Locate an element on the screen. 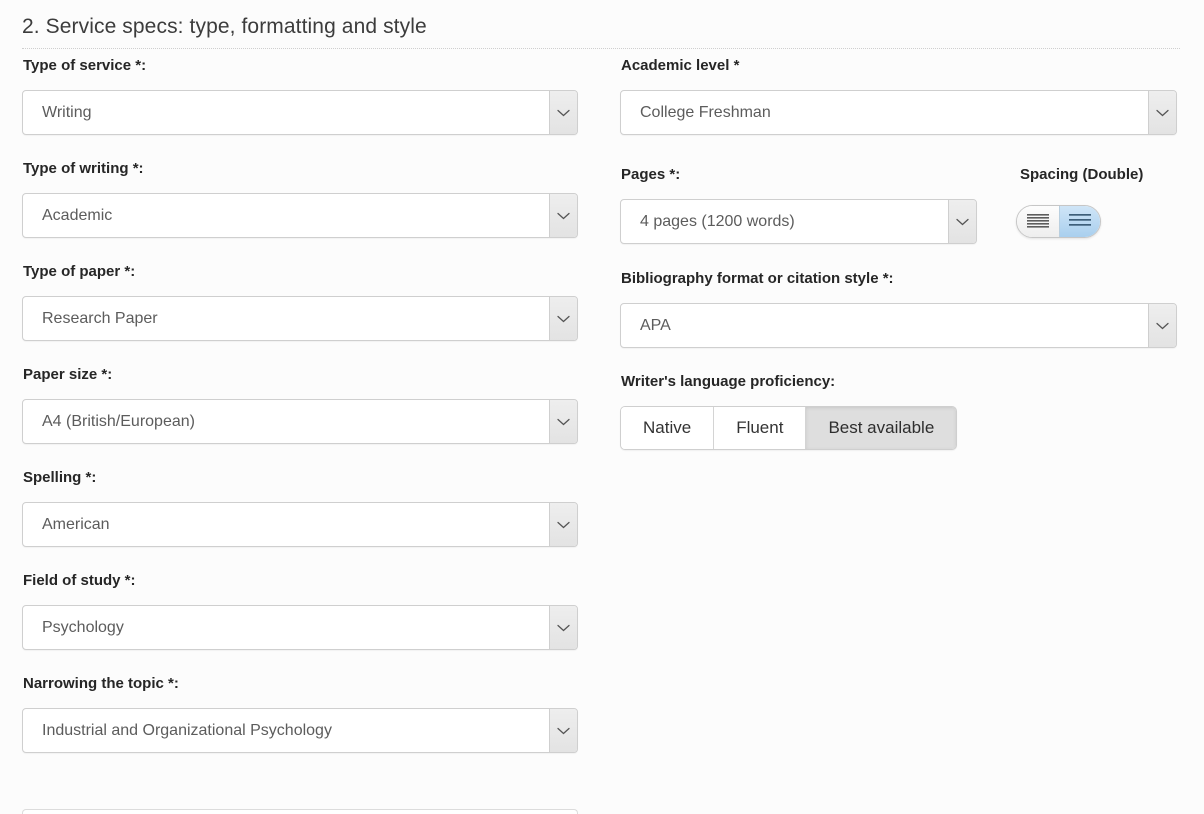  select-field-of-study-value: Psychology is located at coordinates (83, 627).